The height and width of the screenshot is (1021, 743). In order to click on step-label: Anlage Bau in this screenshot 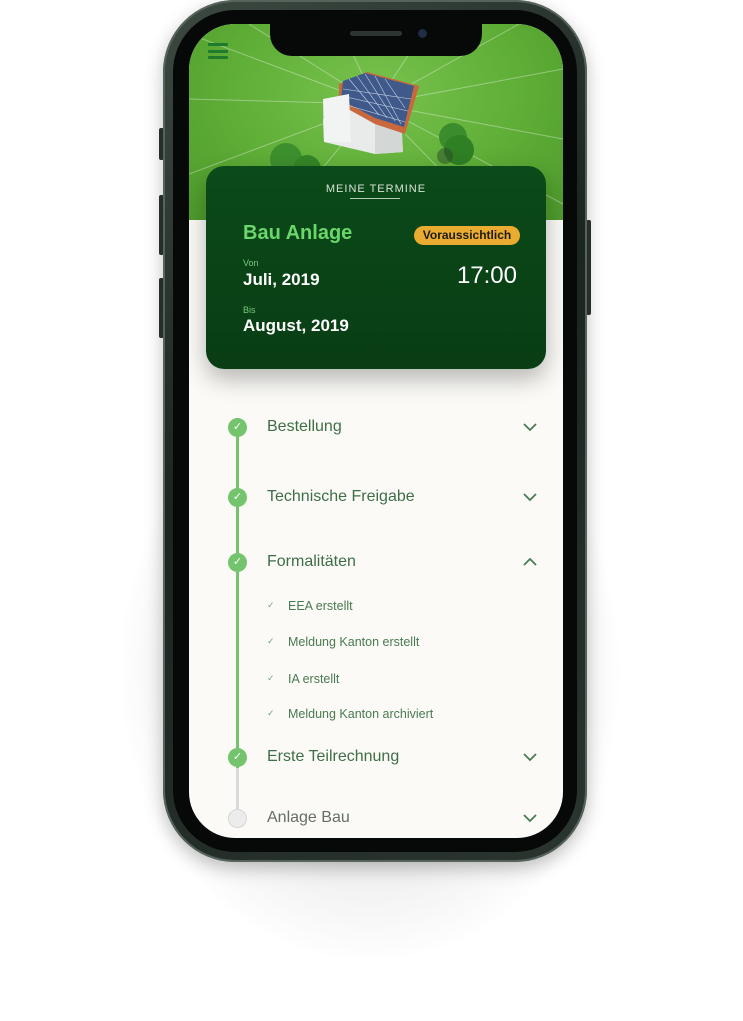, I will do `click(308, 817)`.